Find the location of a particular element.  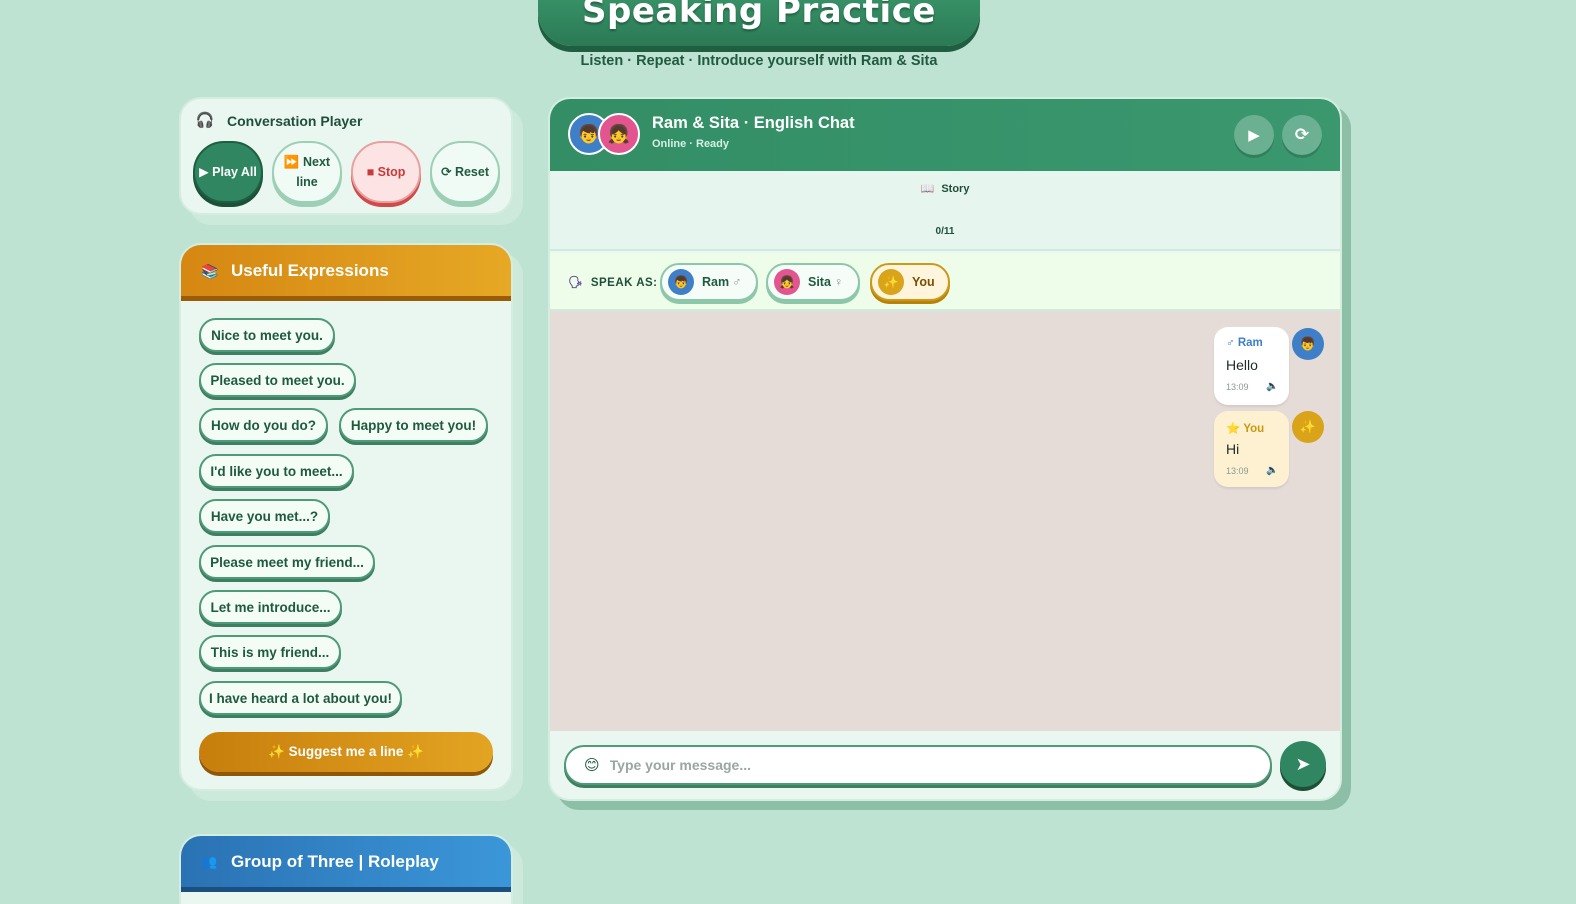

message-avatar-ram: 👦 is located at coordinates (1308, 344).